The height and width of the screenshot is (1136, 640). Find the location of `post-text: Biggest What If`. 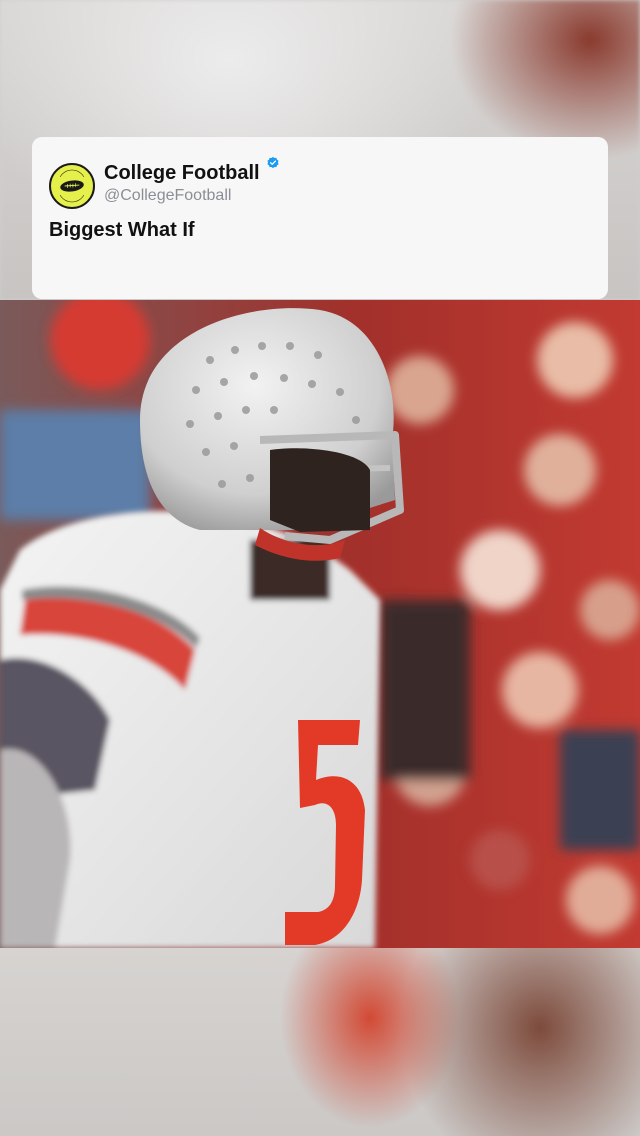

post-text: Biggest What If is located at coordinates (122, 230).